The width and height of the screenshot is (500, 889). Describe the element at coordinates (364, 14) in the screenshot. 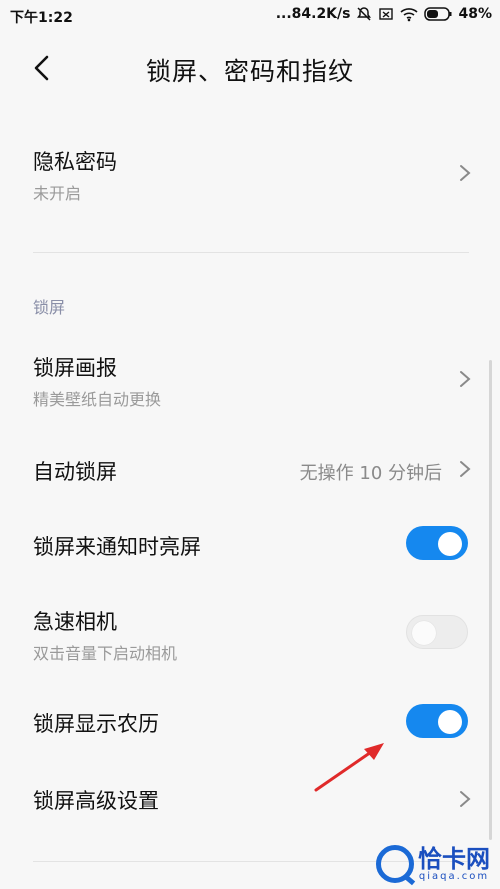

I see `mute-icon` at that location.